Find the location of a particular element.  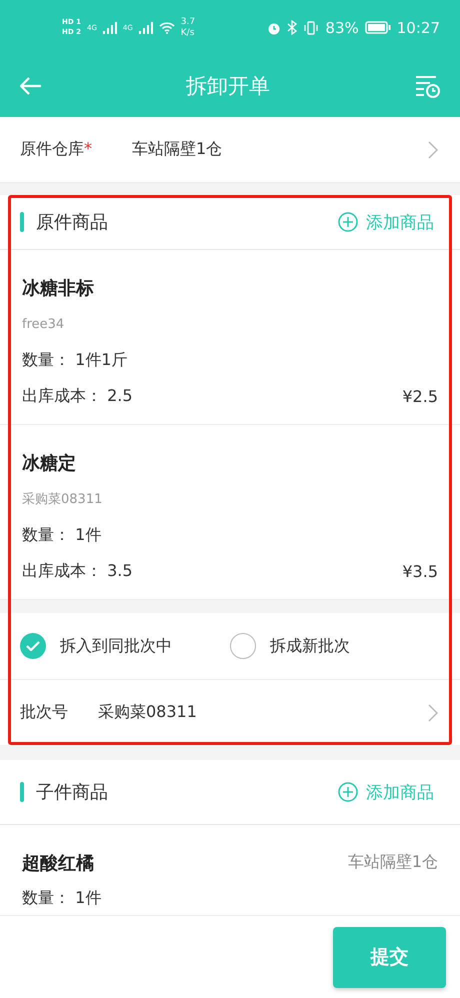

section-title: 子件商品 is located at coordinates (72, 792).